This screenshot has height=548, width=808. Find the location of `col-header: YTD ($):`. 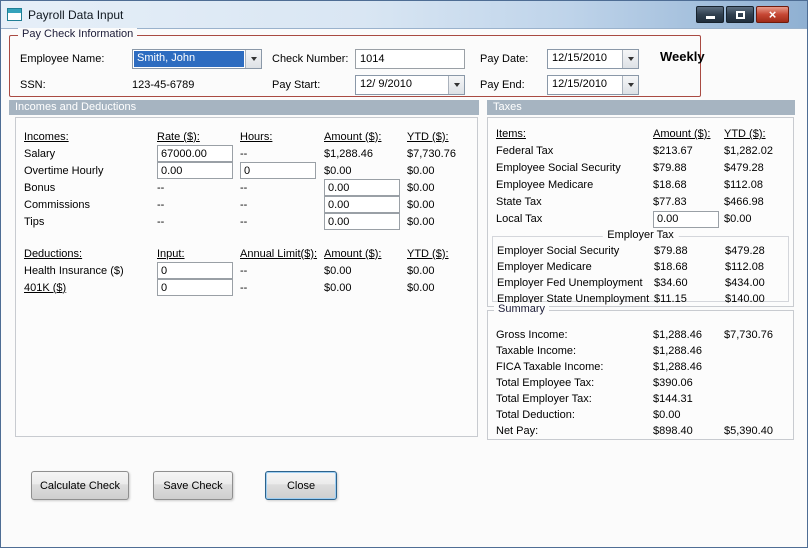

col-header: YTD ($): is located at coordinates (428, 253).